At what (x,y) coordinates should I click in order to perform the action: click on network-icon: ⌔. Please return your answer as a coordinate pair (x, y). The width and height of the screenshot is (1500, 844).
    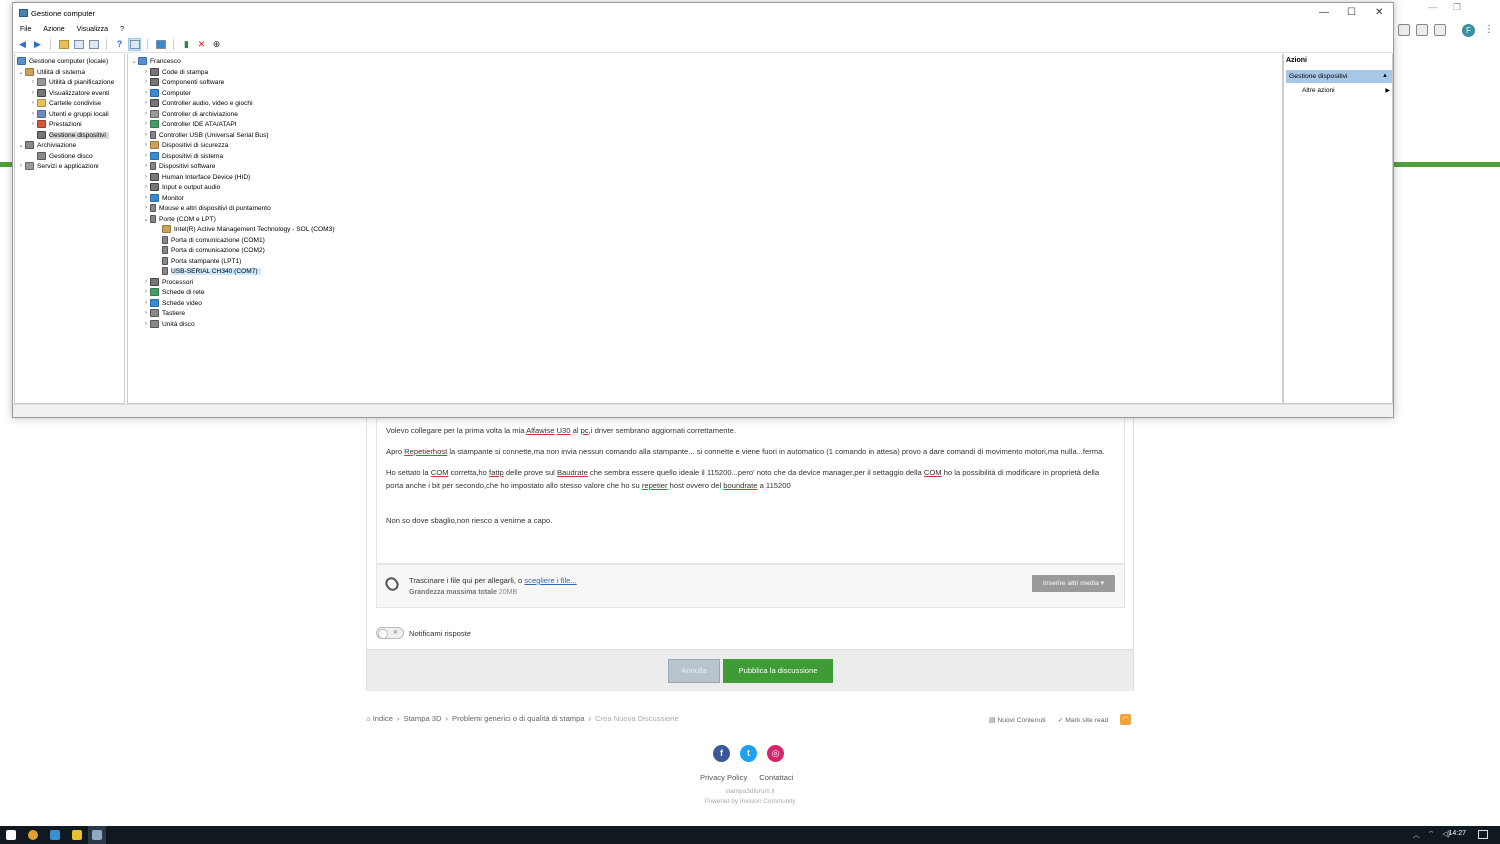
    Looking at the image, I should click on (1431, 835).